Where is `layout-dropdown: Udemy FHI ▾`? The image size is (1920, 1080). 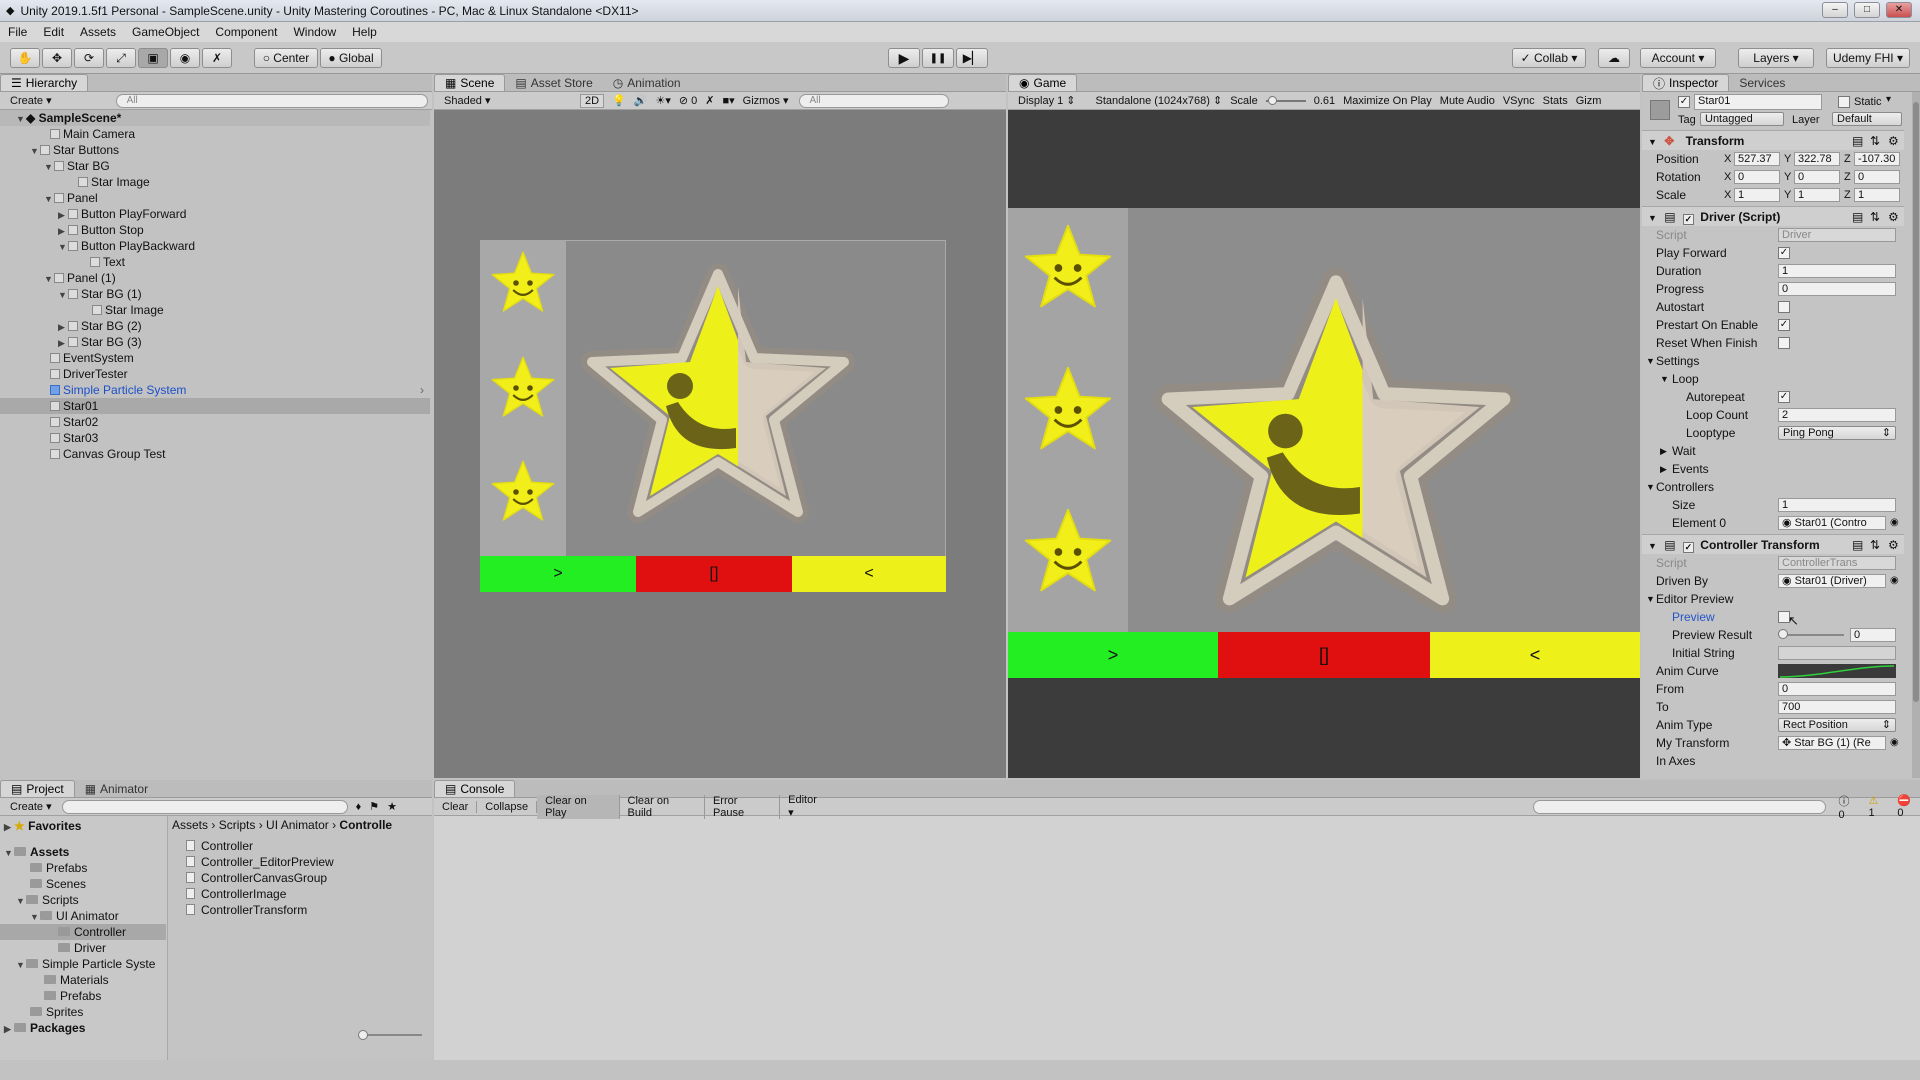
layout-dropdown: Udemy FHI ▾ is located at coordinates (1868, 58).